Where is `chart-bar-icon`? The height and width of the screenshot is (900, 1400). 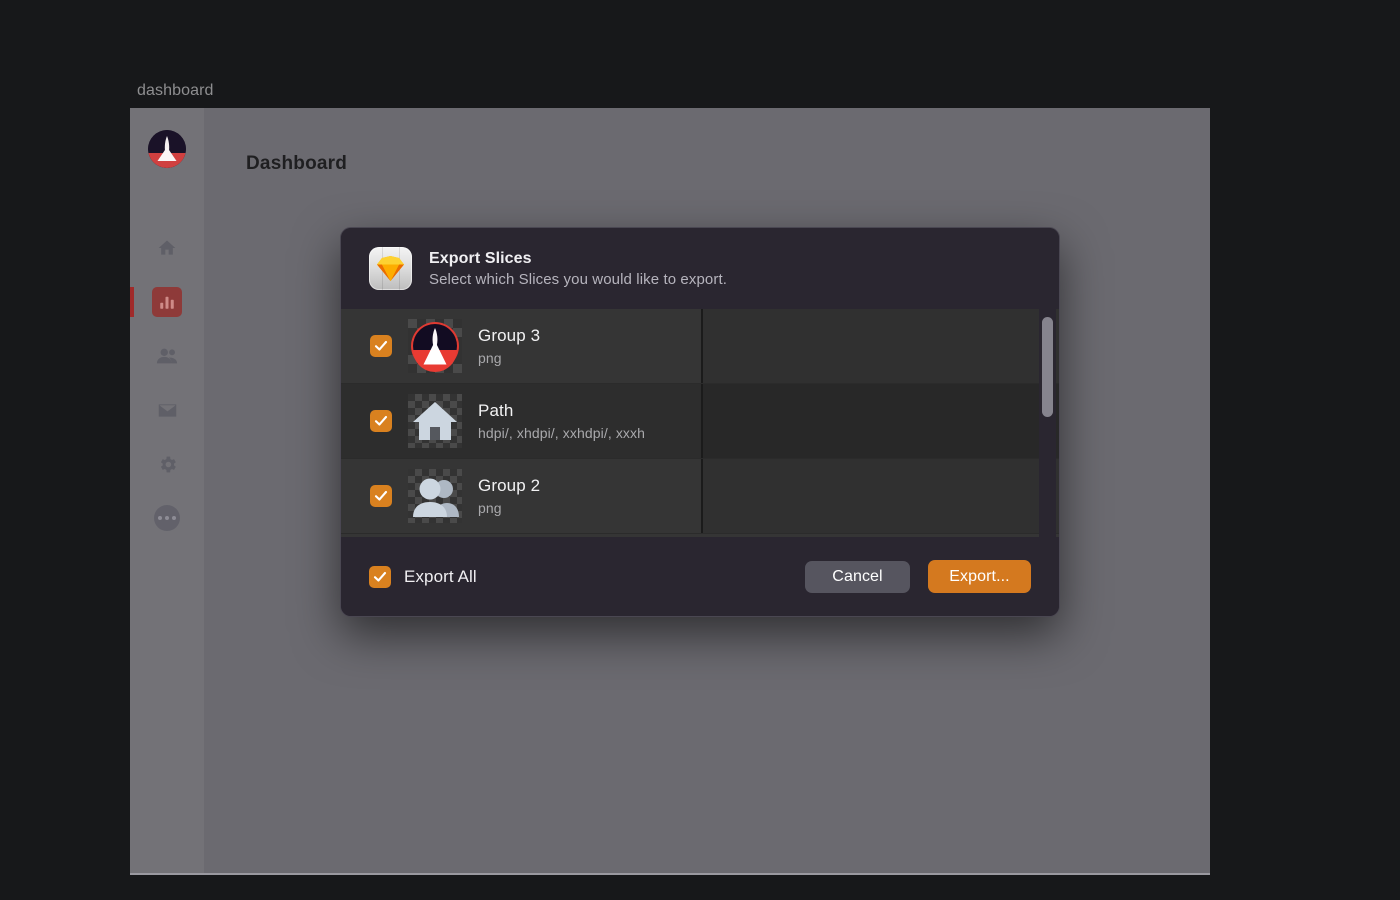 chart-bar-icon is located at coordinates (167, 302).